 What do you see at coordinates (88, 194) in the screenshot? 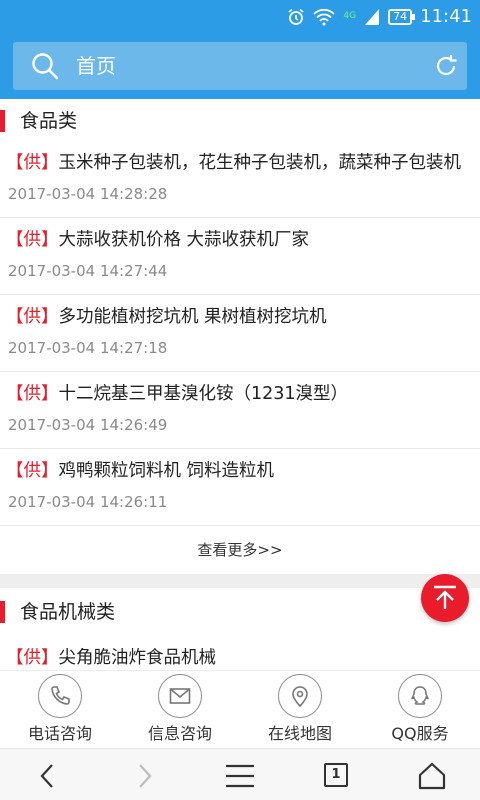
I see `item-date: 2017-03-04 14:28:28` at bounding box center [88, 194].